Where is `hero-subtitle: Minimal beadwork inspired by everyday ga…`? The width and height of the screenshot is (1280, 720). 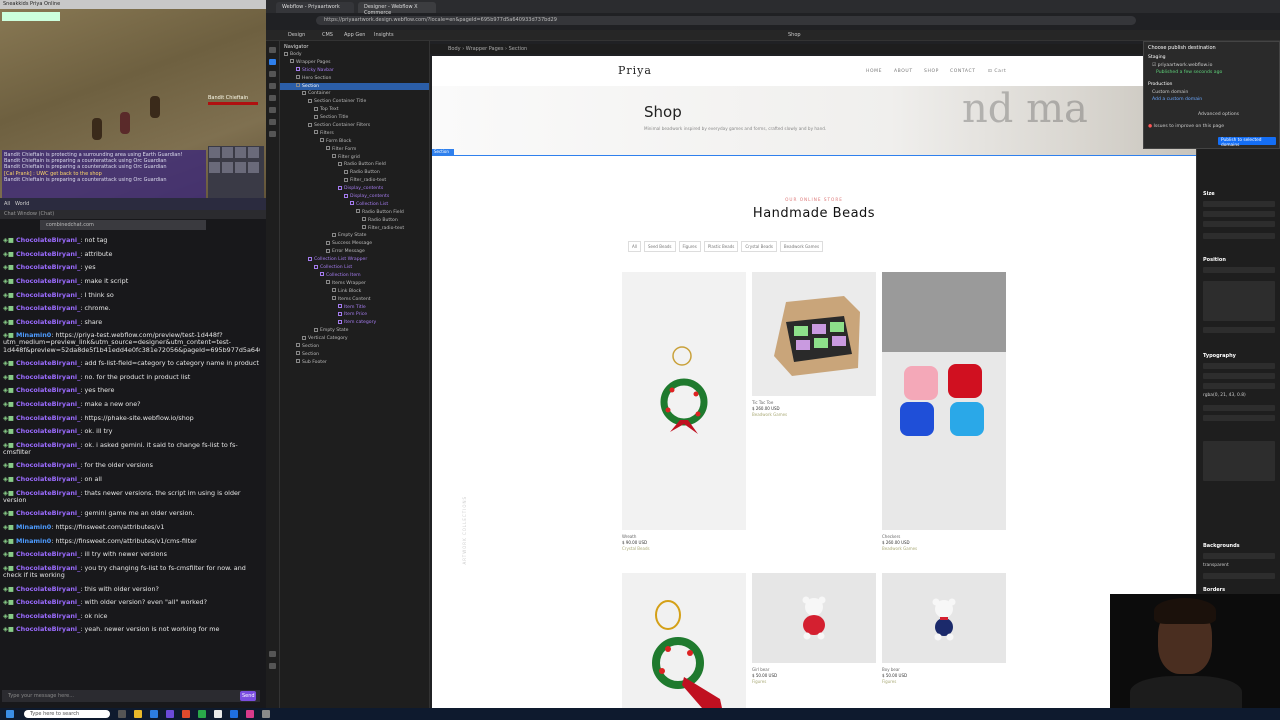
hero-subtitle: Minimal beadwork inspired by everyday ga… is located at coordinates (735, 128).